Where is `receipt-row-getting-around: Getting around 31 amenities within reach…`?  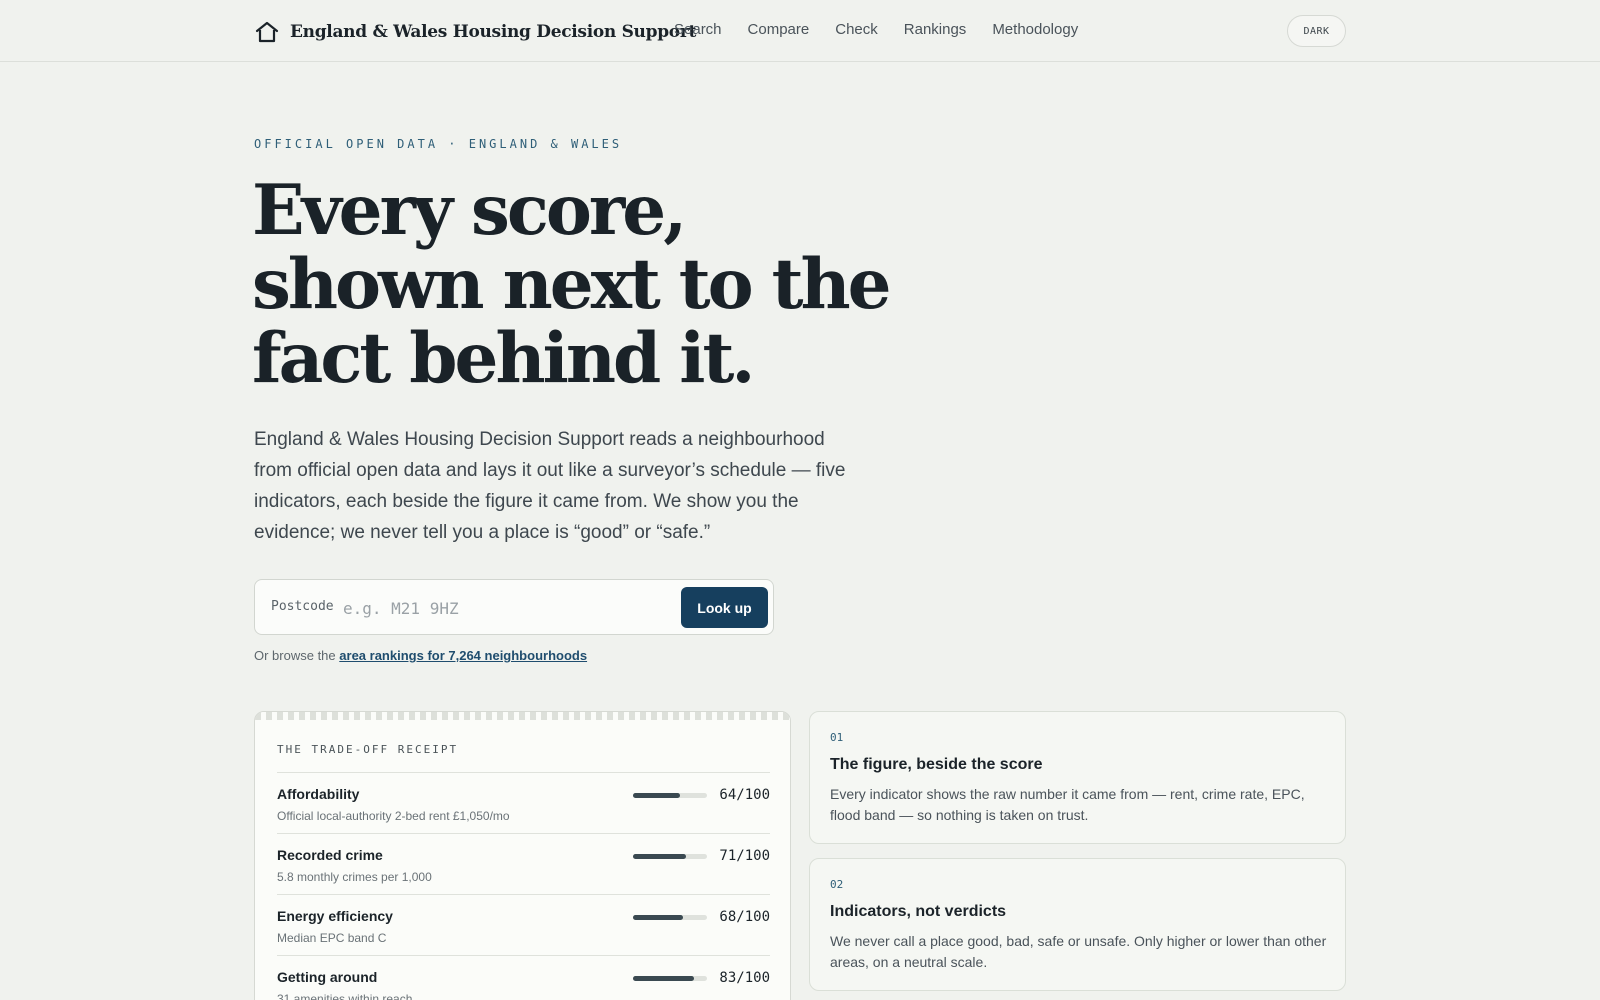
receipt-row-getting-around: Getting around 31 amenities within reach… is located at coordinates (523, 977).